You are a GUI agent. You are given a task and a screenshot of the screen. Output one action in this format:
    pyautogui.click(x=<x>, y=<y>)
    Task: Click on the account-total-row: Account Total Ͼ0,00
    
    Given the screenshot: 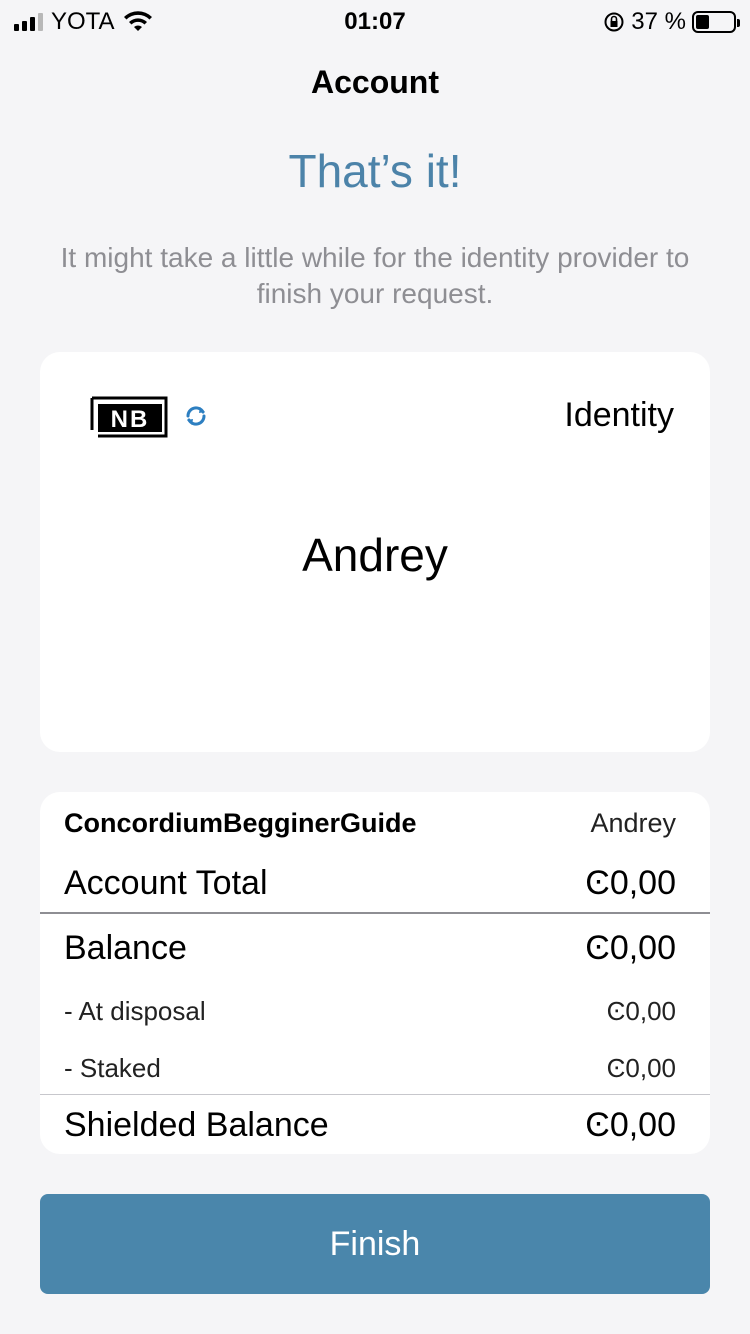 What is the action you would take?
    pyautogui.click(x=375, y=883)
    